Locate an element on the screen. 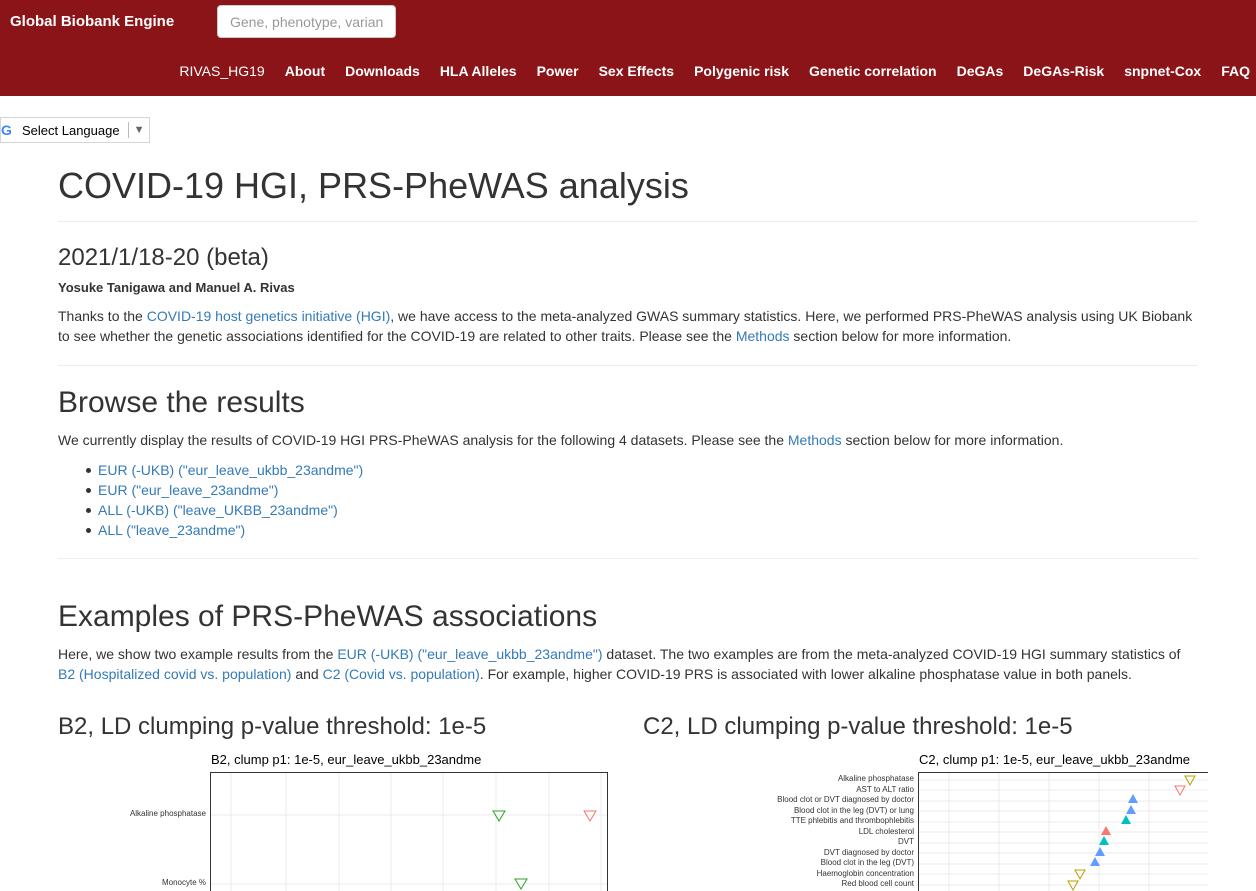 The height and width of the screenshot is (891, 1256). c2-panel-heading: C2, LD clumping p-value threshold: 1e-5 is located at coordinates (858, 726).